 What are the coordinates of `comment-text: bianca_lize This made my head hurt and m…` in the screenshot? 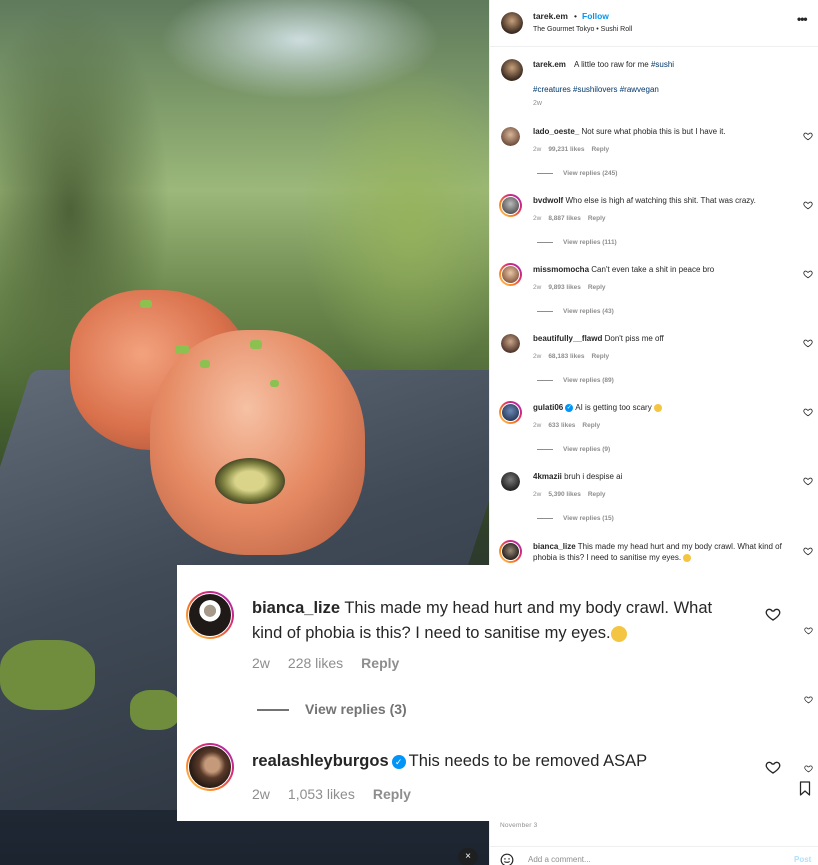 It's located at (657, 552).